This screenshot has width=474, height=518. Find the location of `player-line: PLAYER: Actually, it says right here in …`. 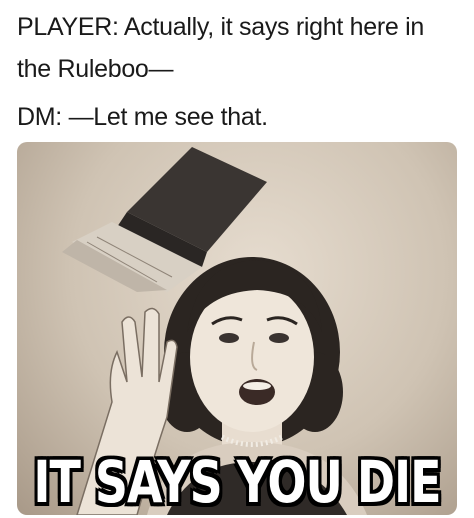

player-line: PLAYER: Actually, it says right here in … is located at coordinates (221, 48).